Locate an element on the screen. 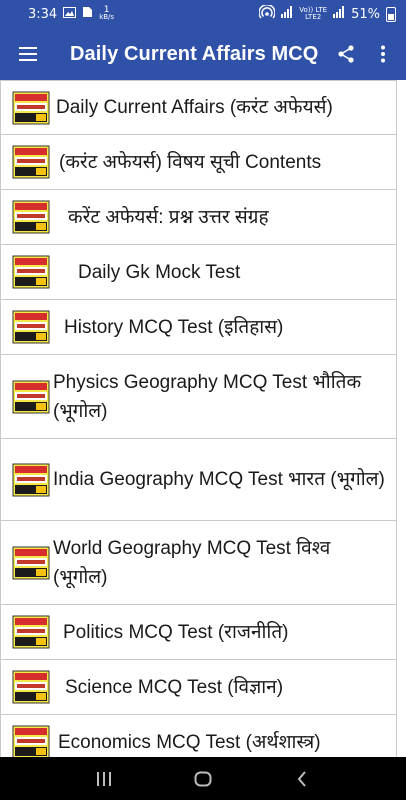 Image resolution: width=406 pixels, height=800 pixels. status-time: 3:34 is located at coordinates (43, 14).